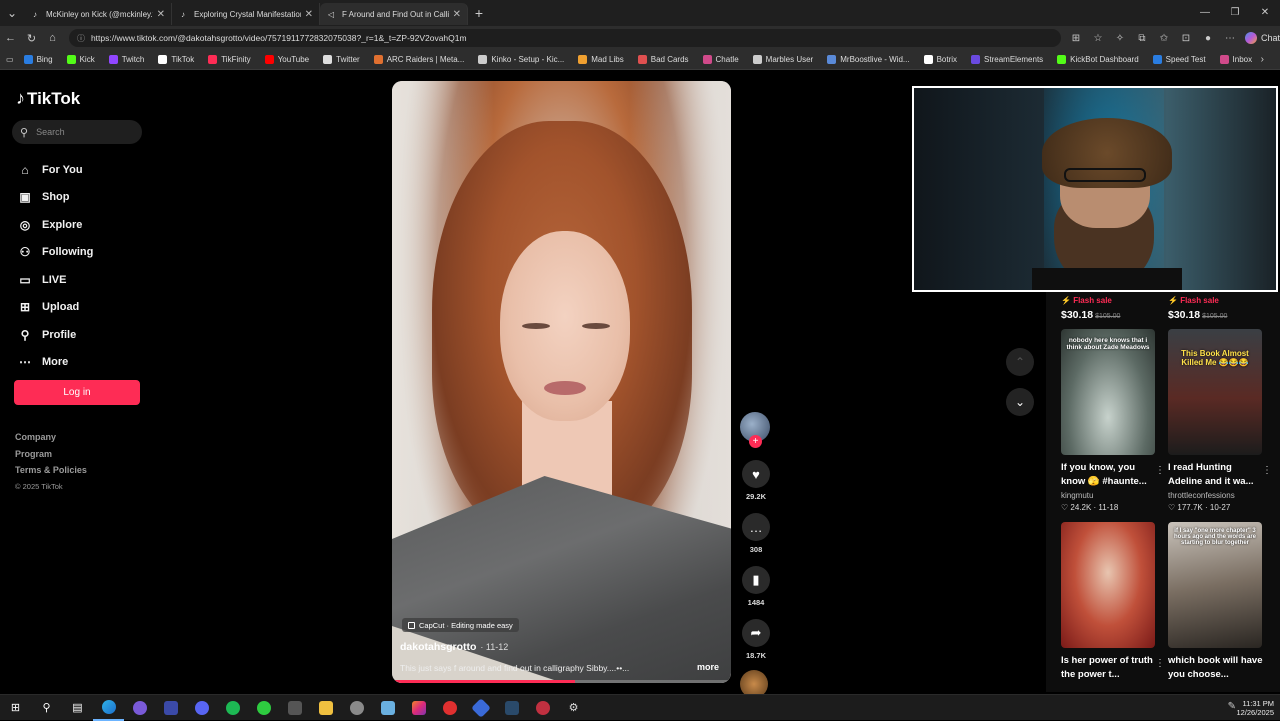  I want to click on bookmark-bing: Bing, so click(38, 59).